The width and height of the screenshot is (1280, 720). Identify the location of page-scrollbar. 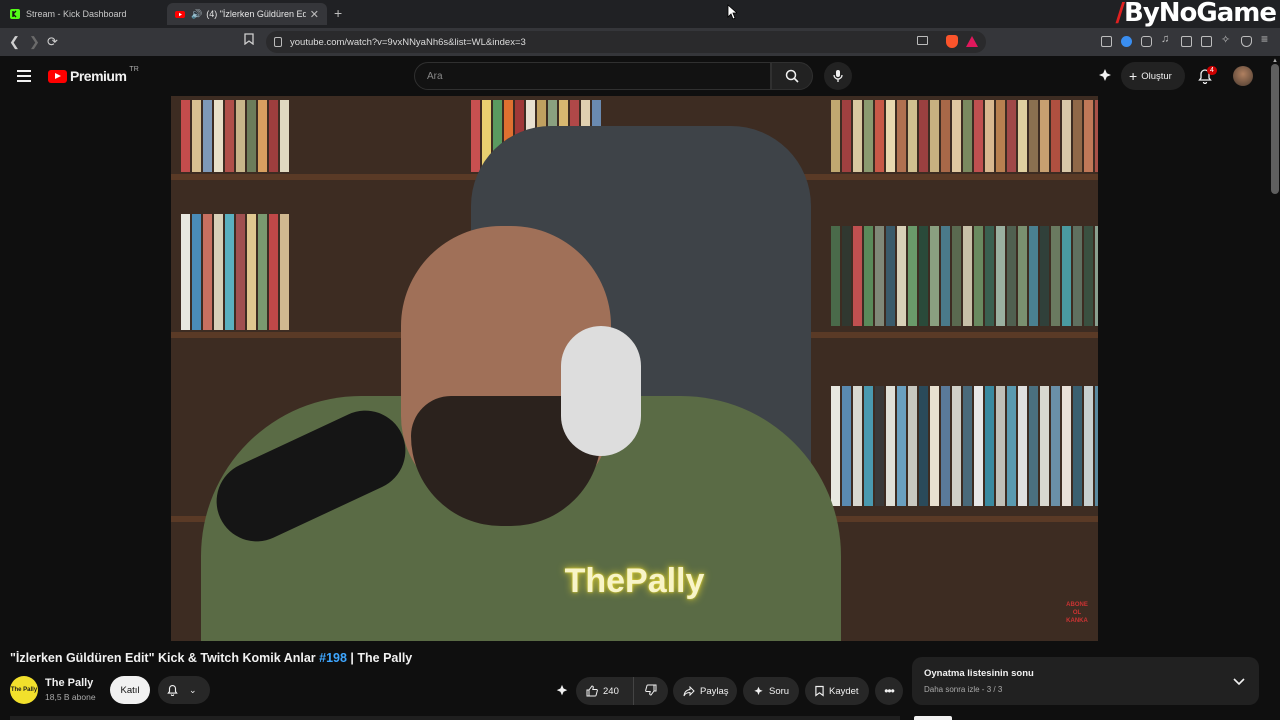
(1275, 129).